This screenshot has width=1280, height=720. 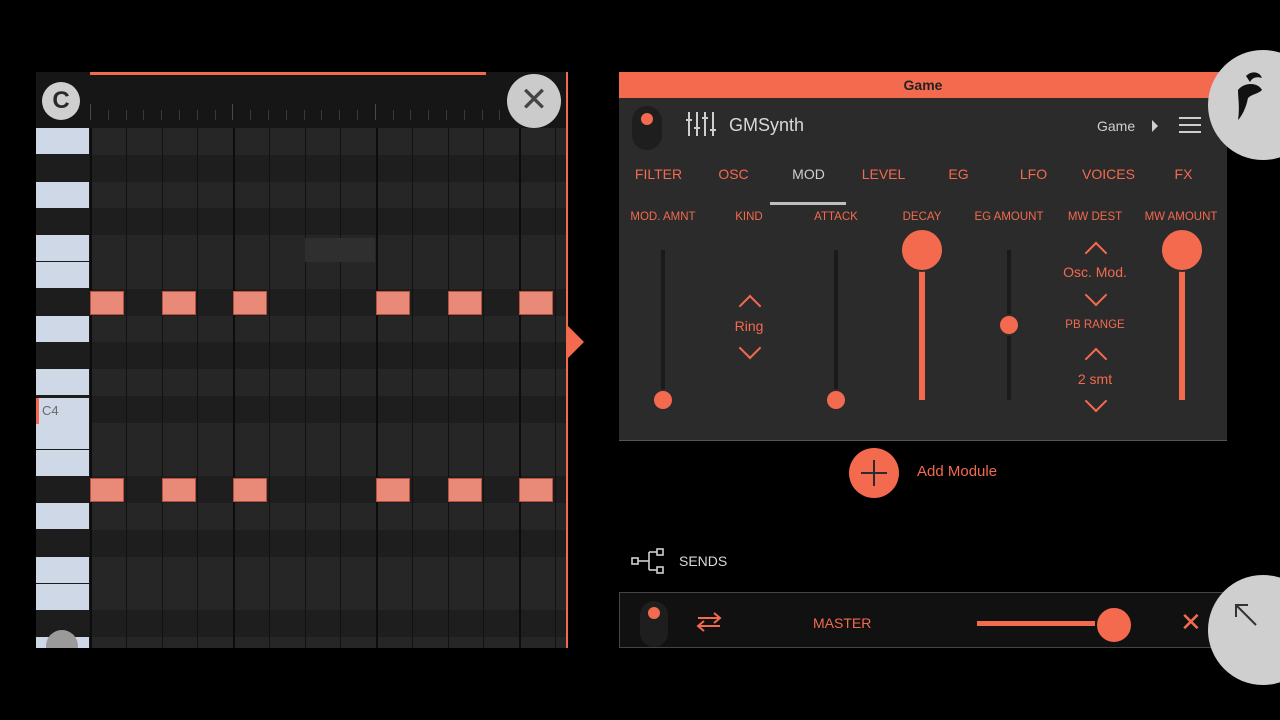 What do you see at coordinates (61, 101) in the screenshot?
I see `clip-logo-icon: C` at bounding box center [61, 101].